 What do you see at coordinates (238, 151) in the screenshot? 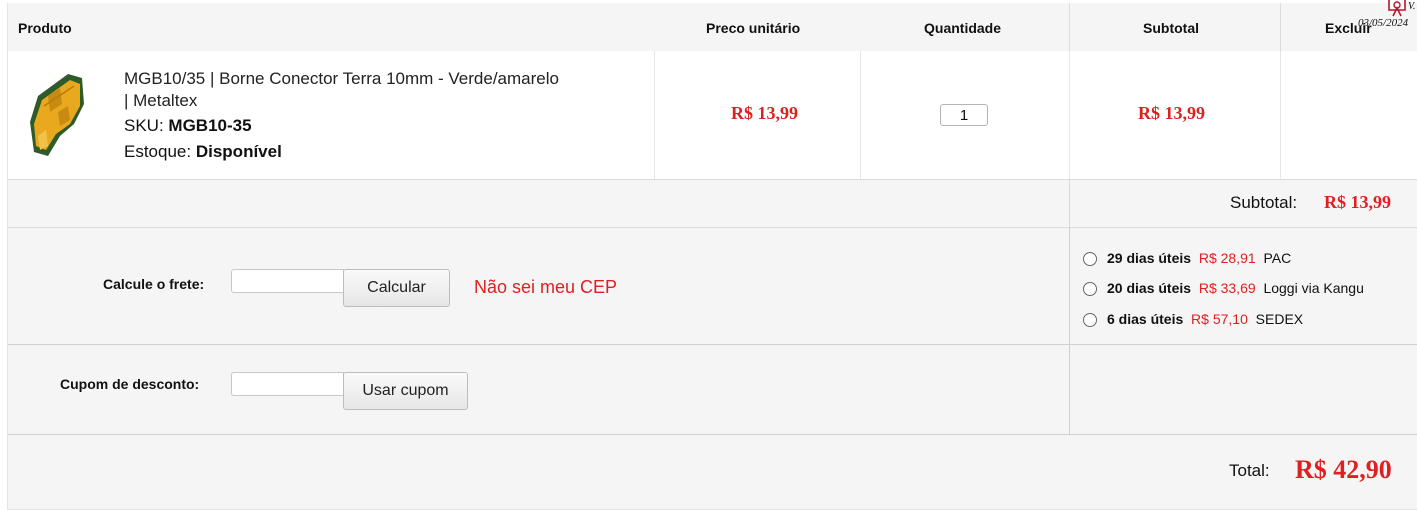
I see `stock-value: Disponível` at bounding box center [238, 151].